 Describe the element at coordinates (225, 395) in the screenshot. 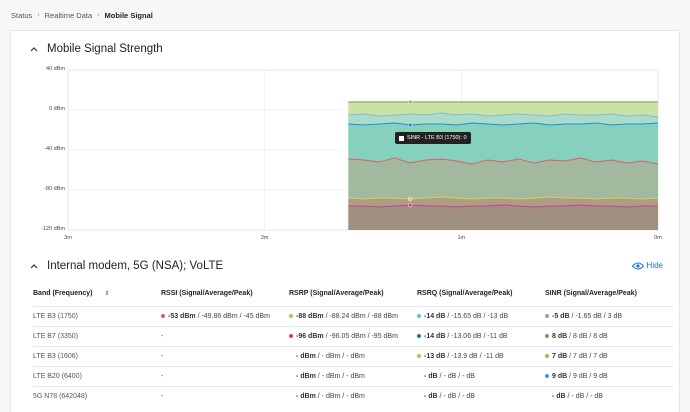

I see `rssi-cell: -` at that location.